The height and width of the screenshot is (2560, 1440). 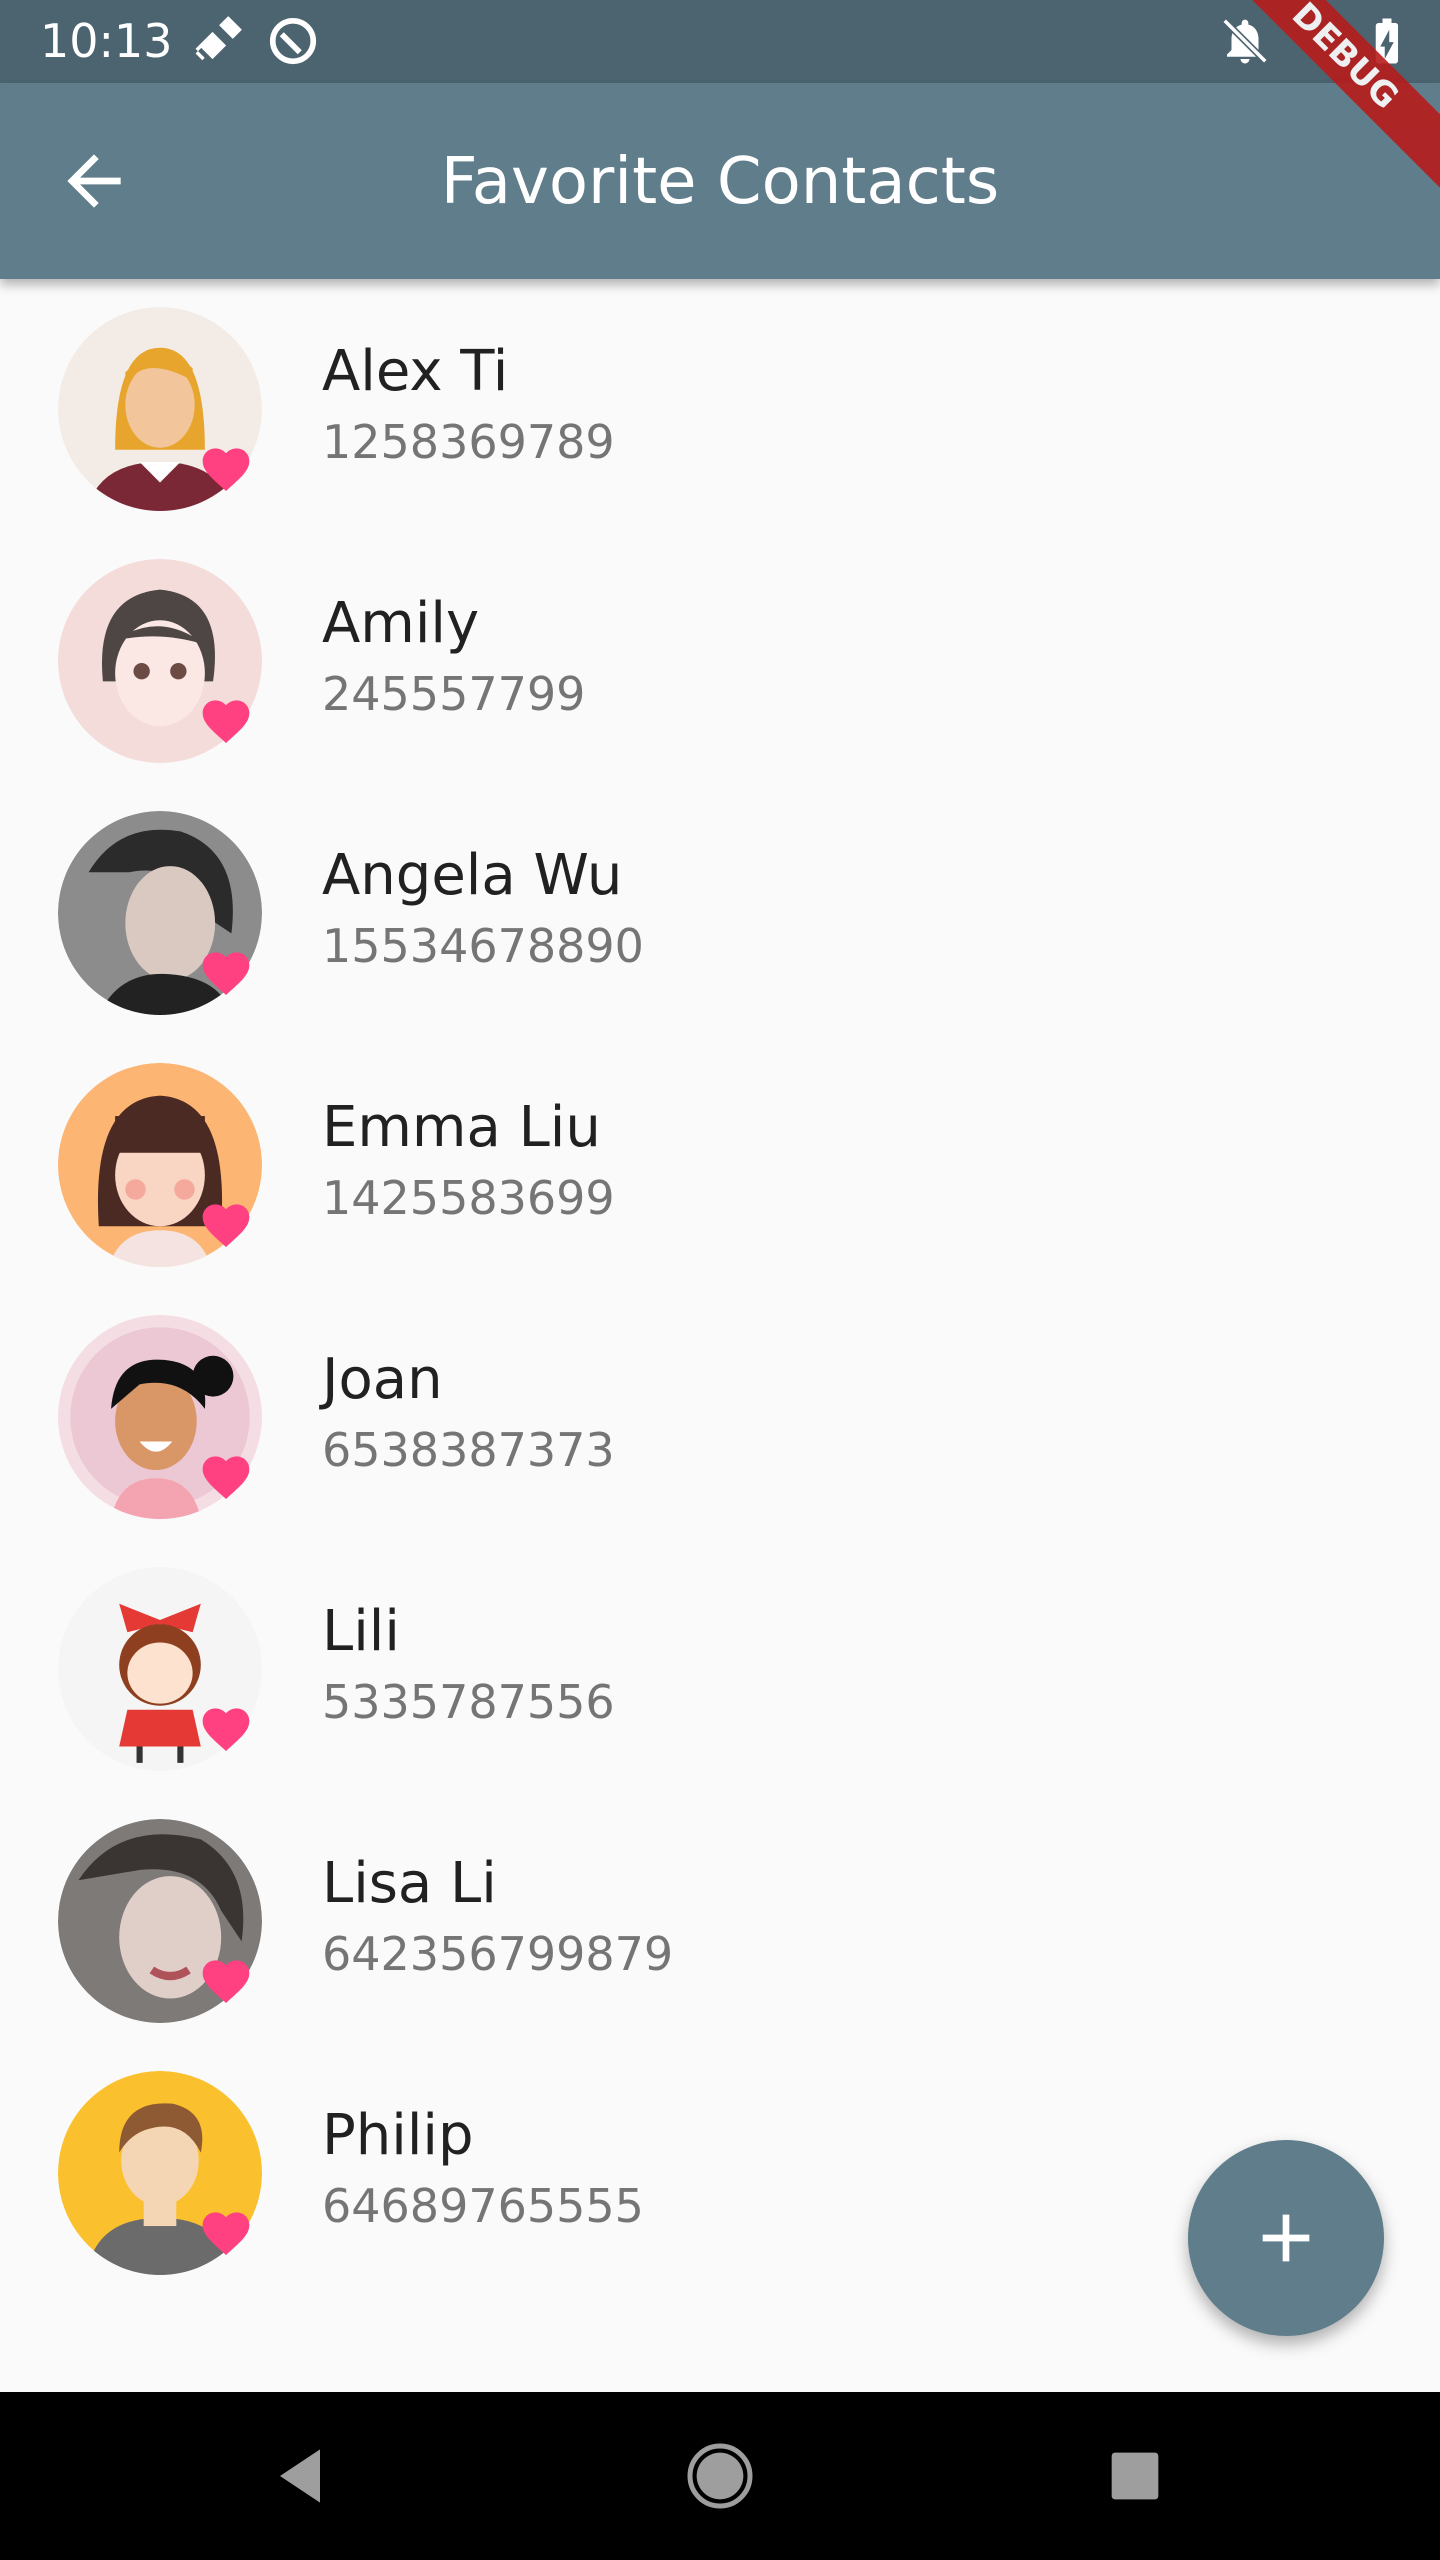 I want to click on contact-phone: 642356799879, so click(x=498, y=1954).